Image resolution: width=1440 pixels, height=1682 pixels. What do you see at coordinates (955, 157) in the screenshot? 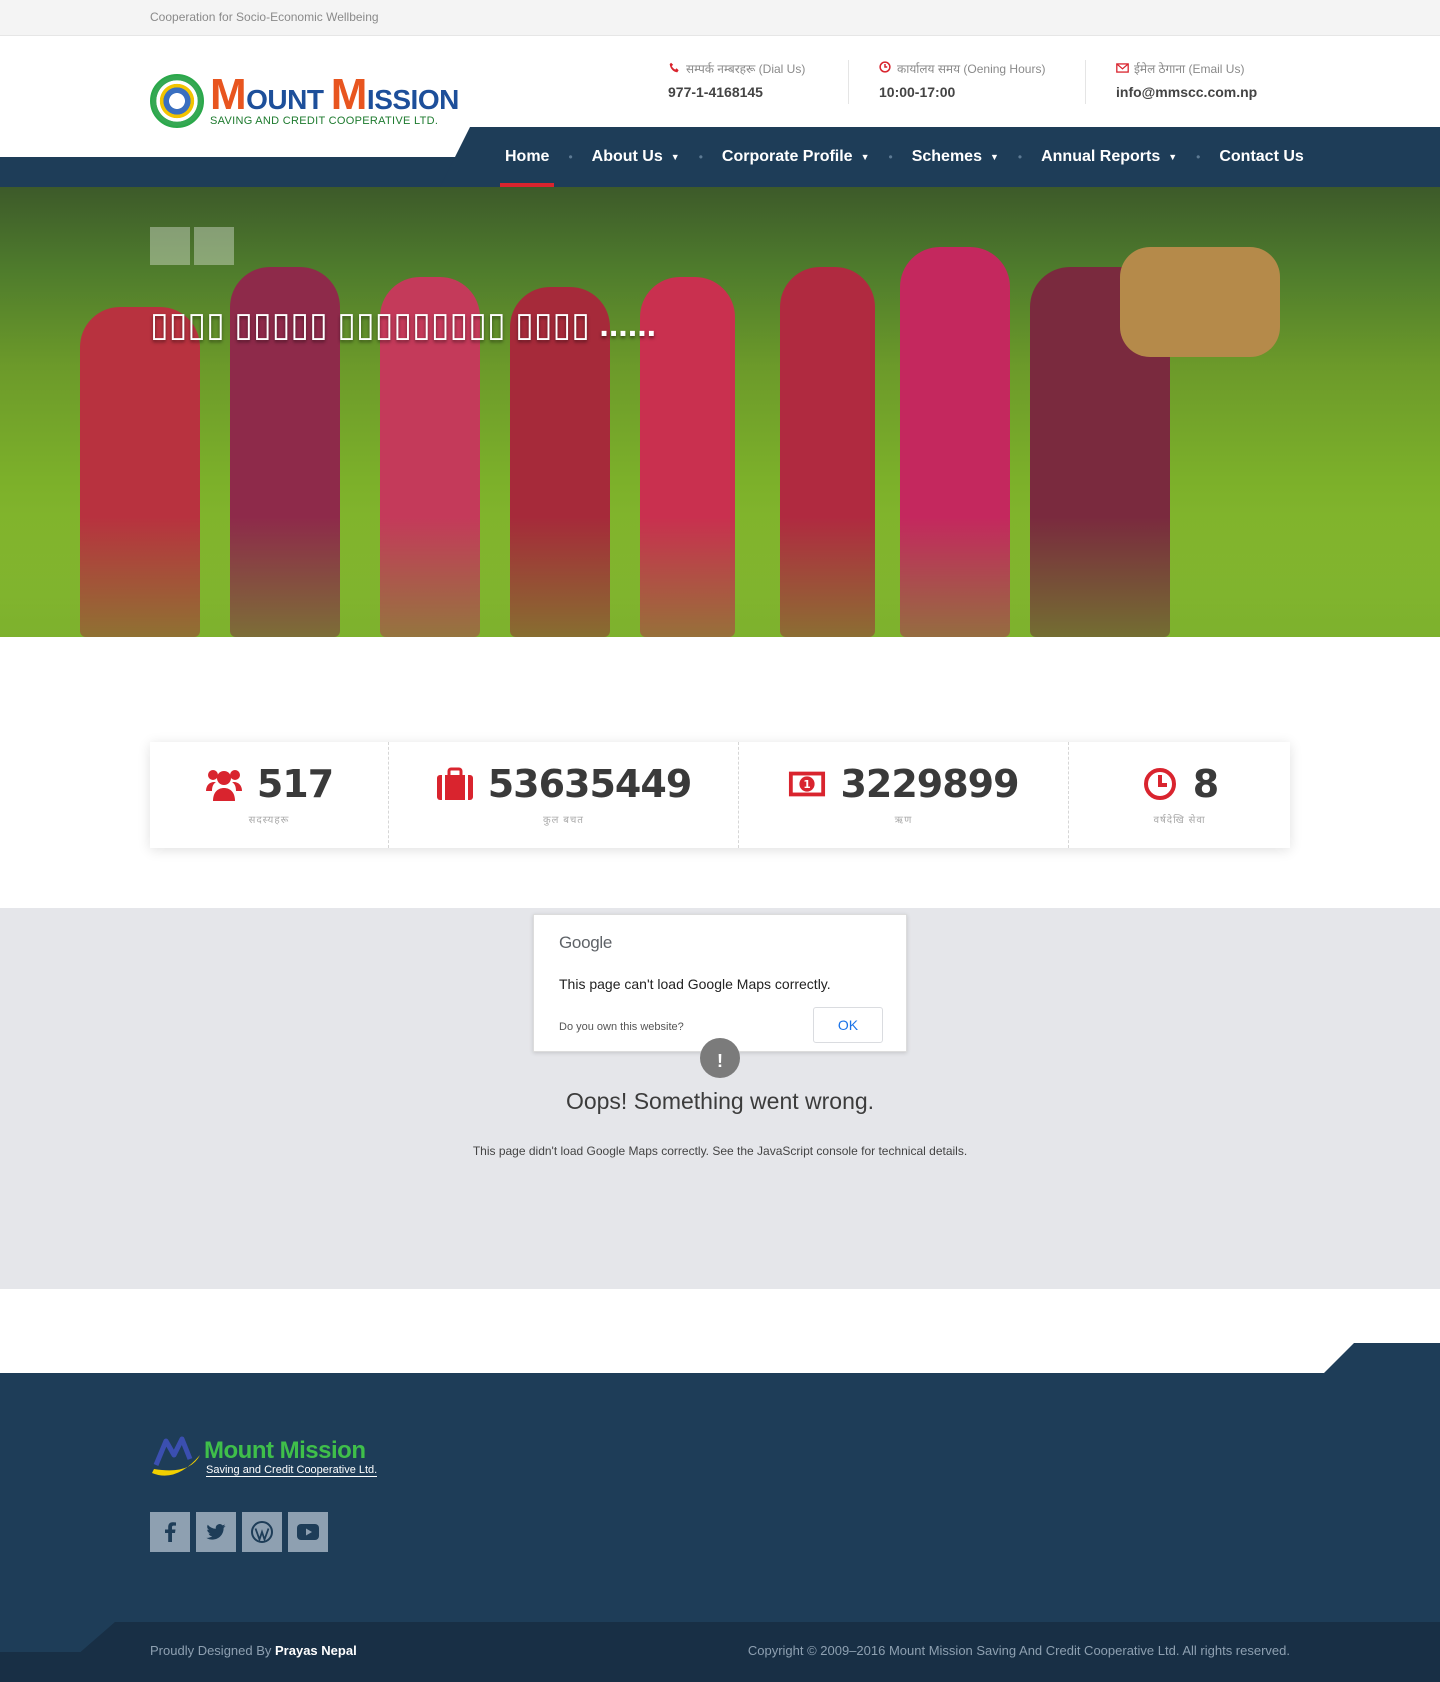
I see `nav-schemes: Schemes ▼` at bounding box center [955, 157].